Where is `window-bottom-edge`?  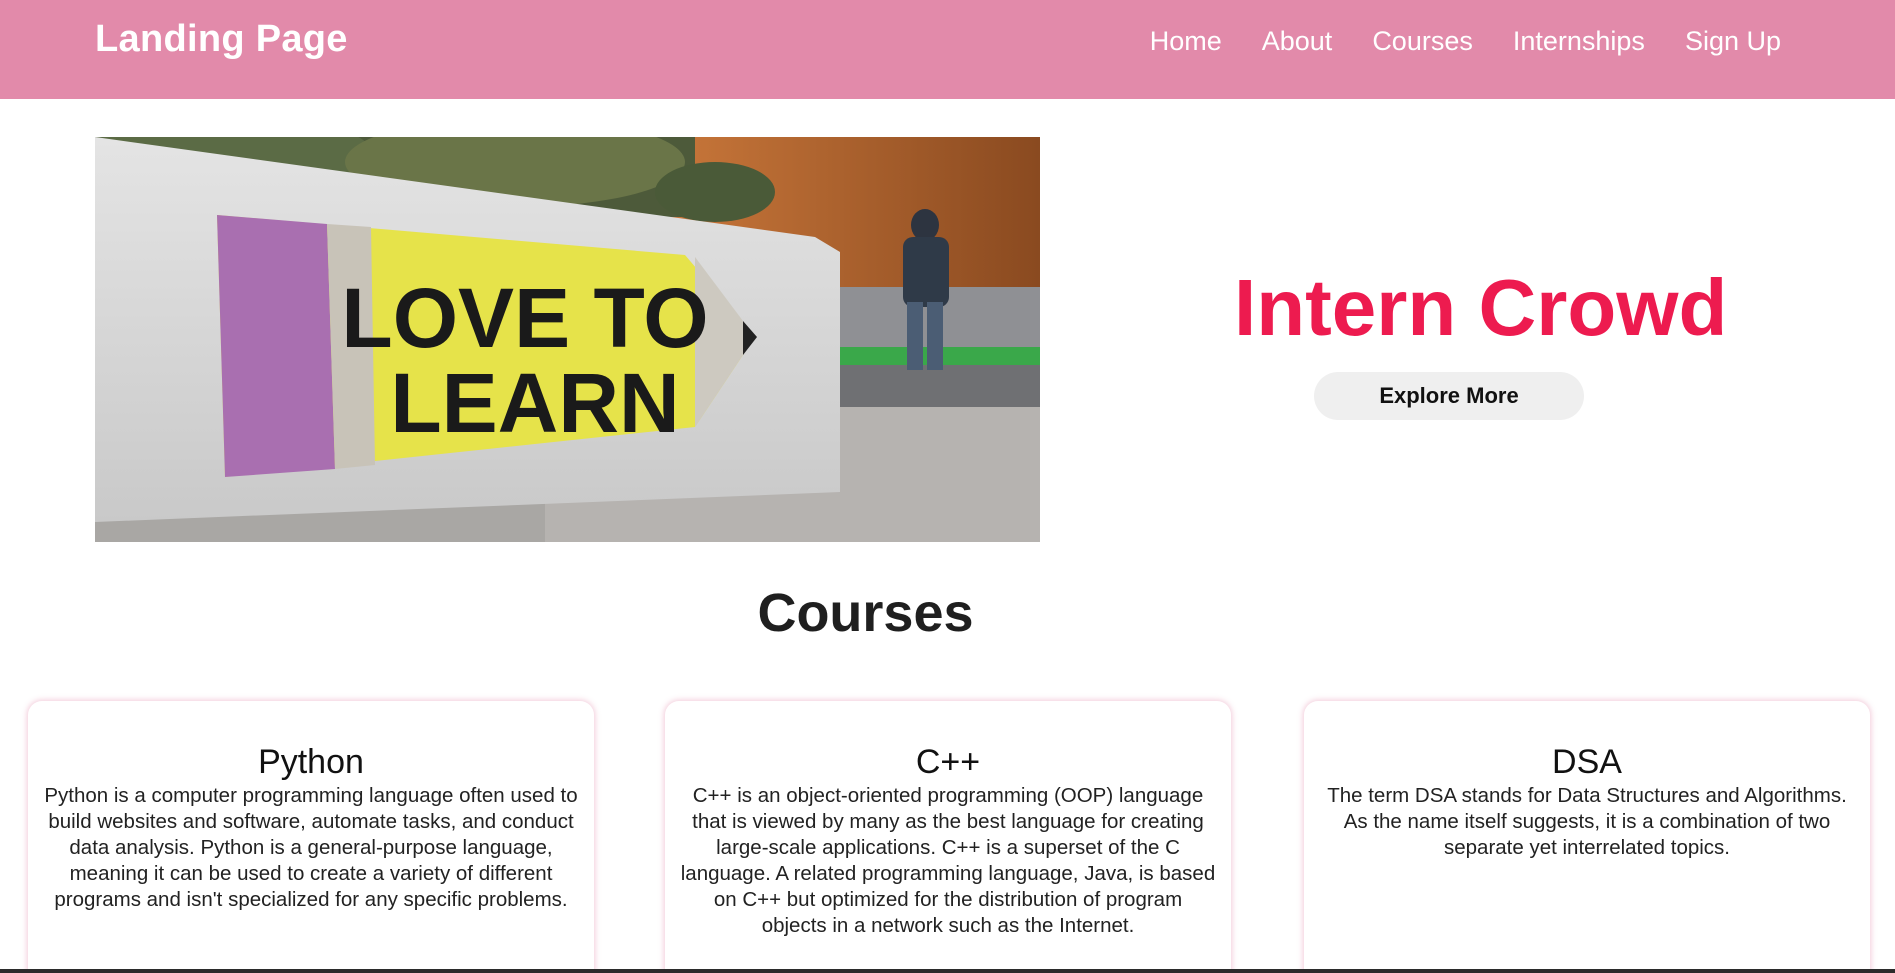 window-bottom-edge is located at coordinates (947, 971).